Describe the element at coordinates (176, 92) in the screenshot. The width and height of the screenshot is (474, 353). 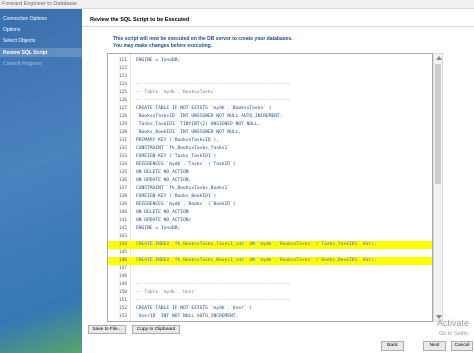
I see `code-text: -- Table `mydb`.`BooksxTasks`` at that location.